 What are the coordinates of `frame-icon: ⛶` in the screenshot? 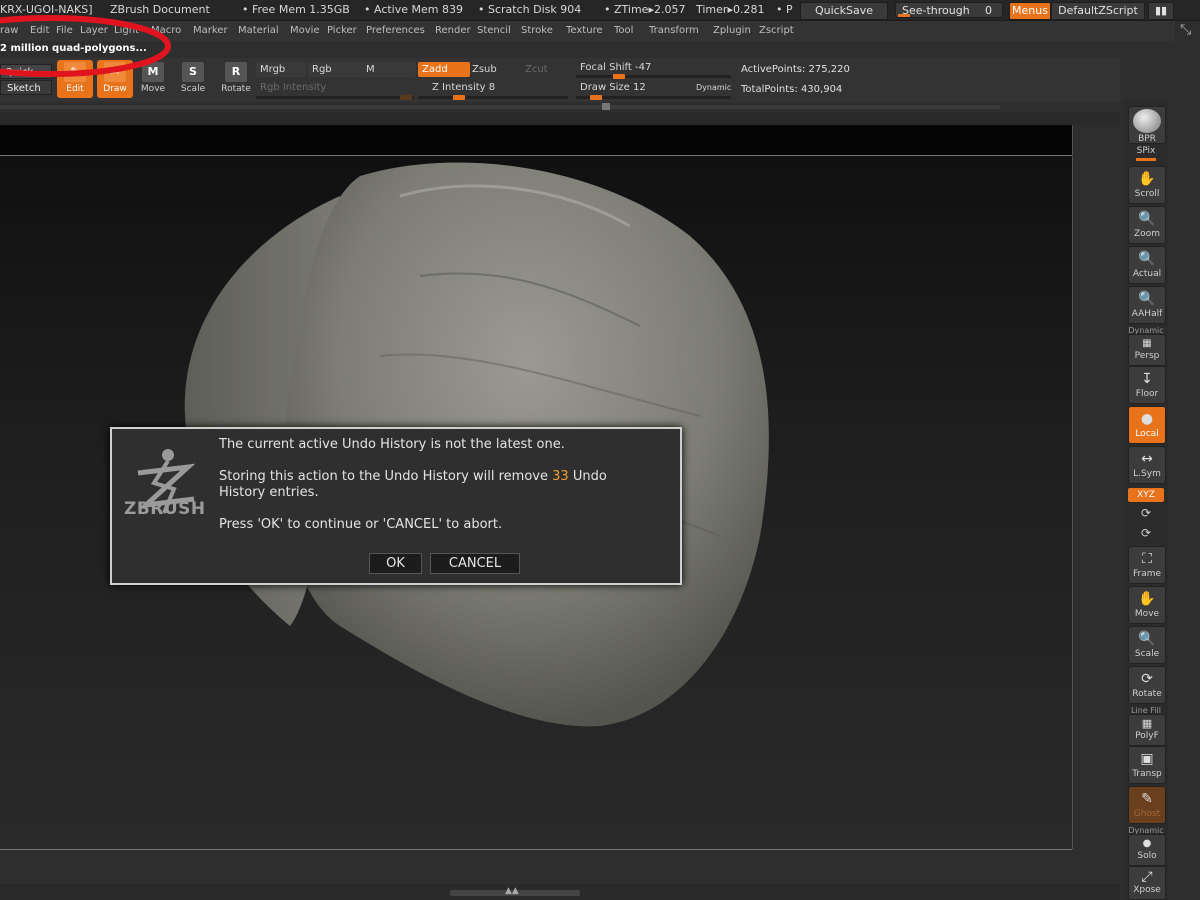 It's located at (1147, 559).